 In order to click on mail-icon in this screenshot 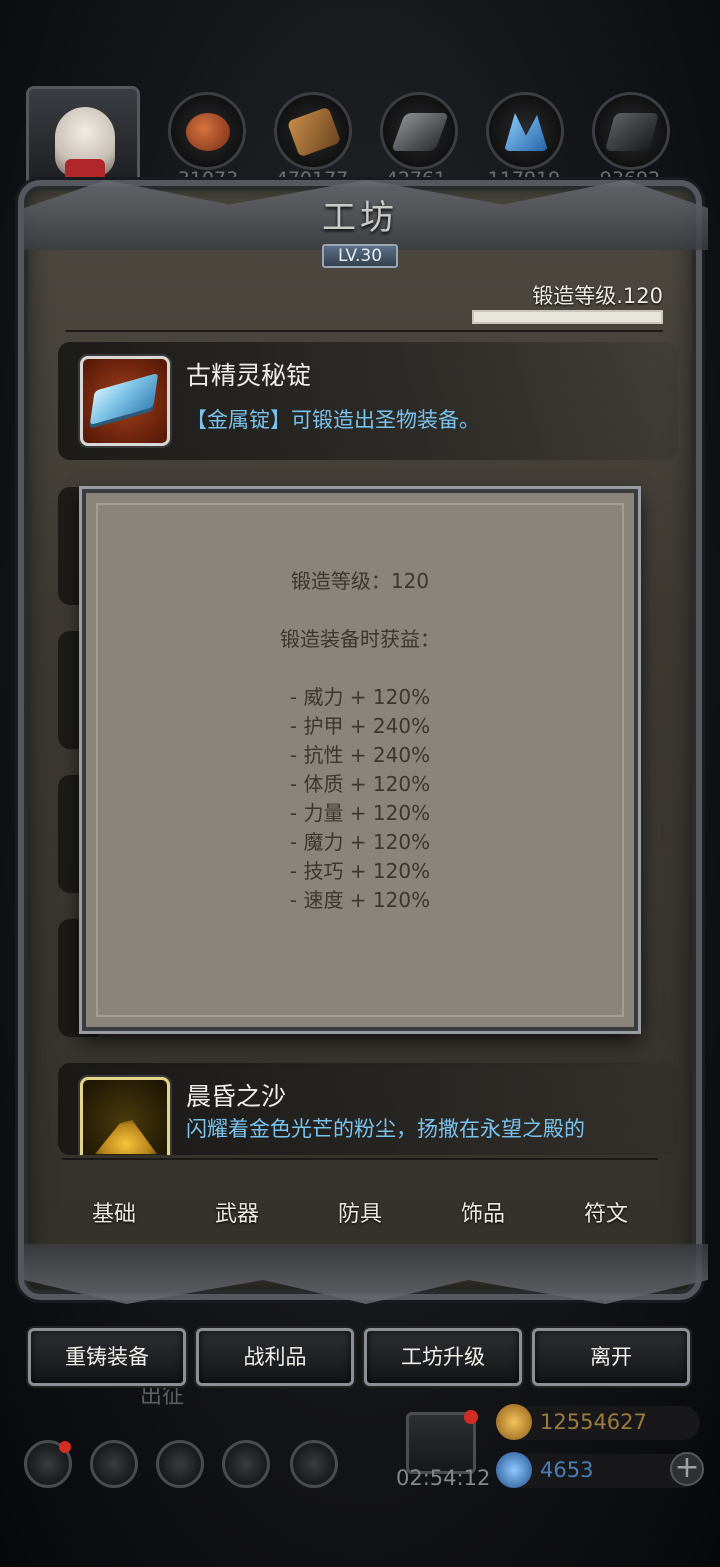, I will do `click(246, 1464)`.